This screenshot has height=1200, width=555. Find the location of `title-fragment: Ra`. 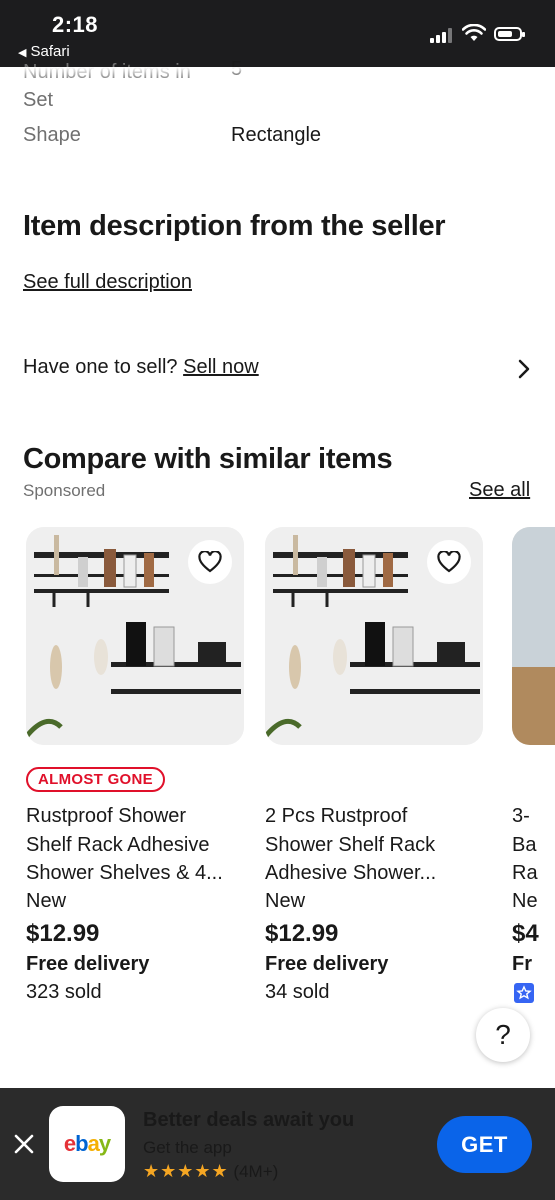

title-fragment: Ra is located at coordinates (525, 873).